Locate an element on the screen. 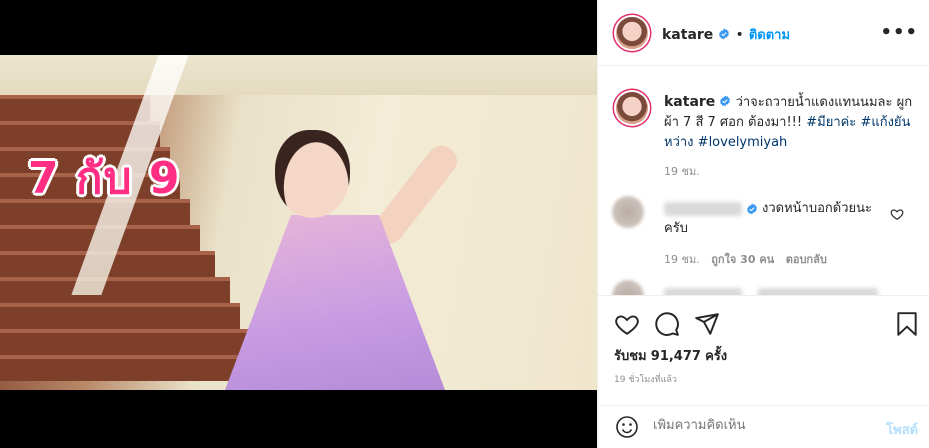 The width and height of the screenshot is (929, 448). author-username: katare is located at coordinates (687, 35).